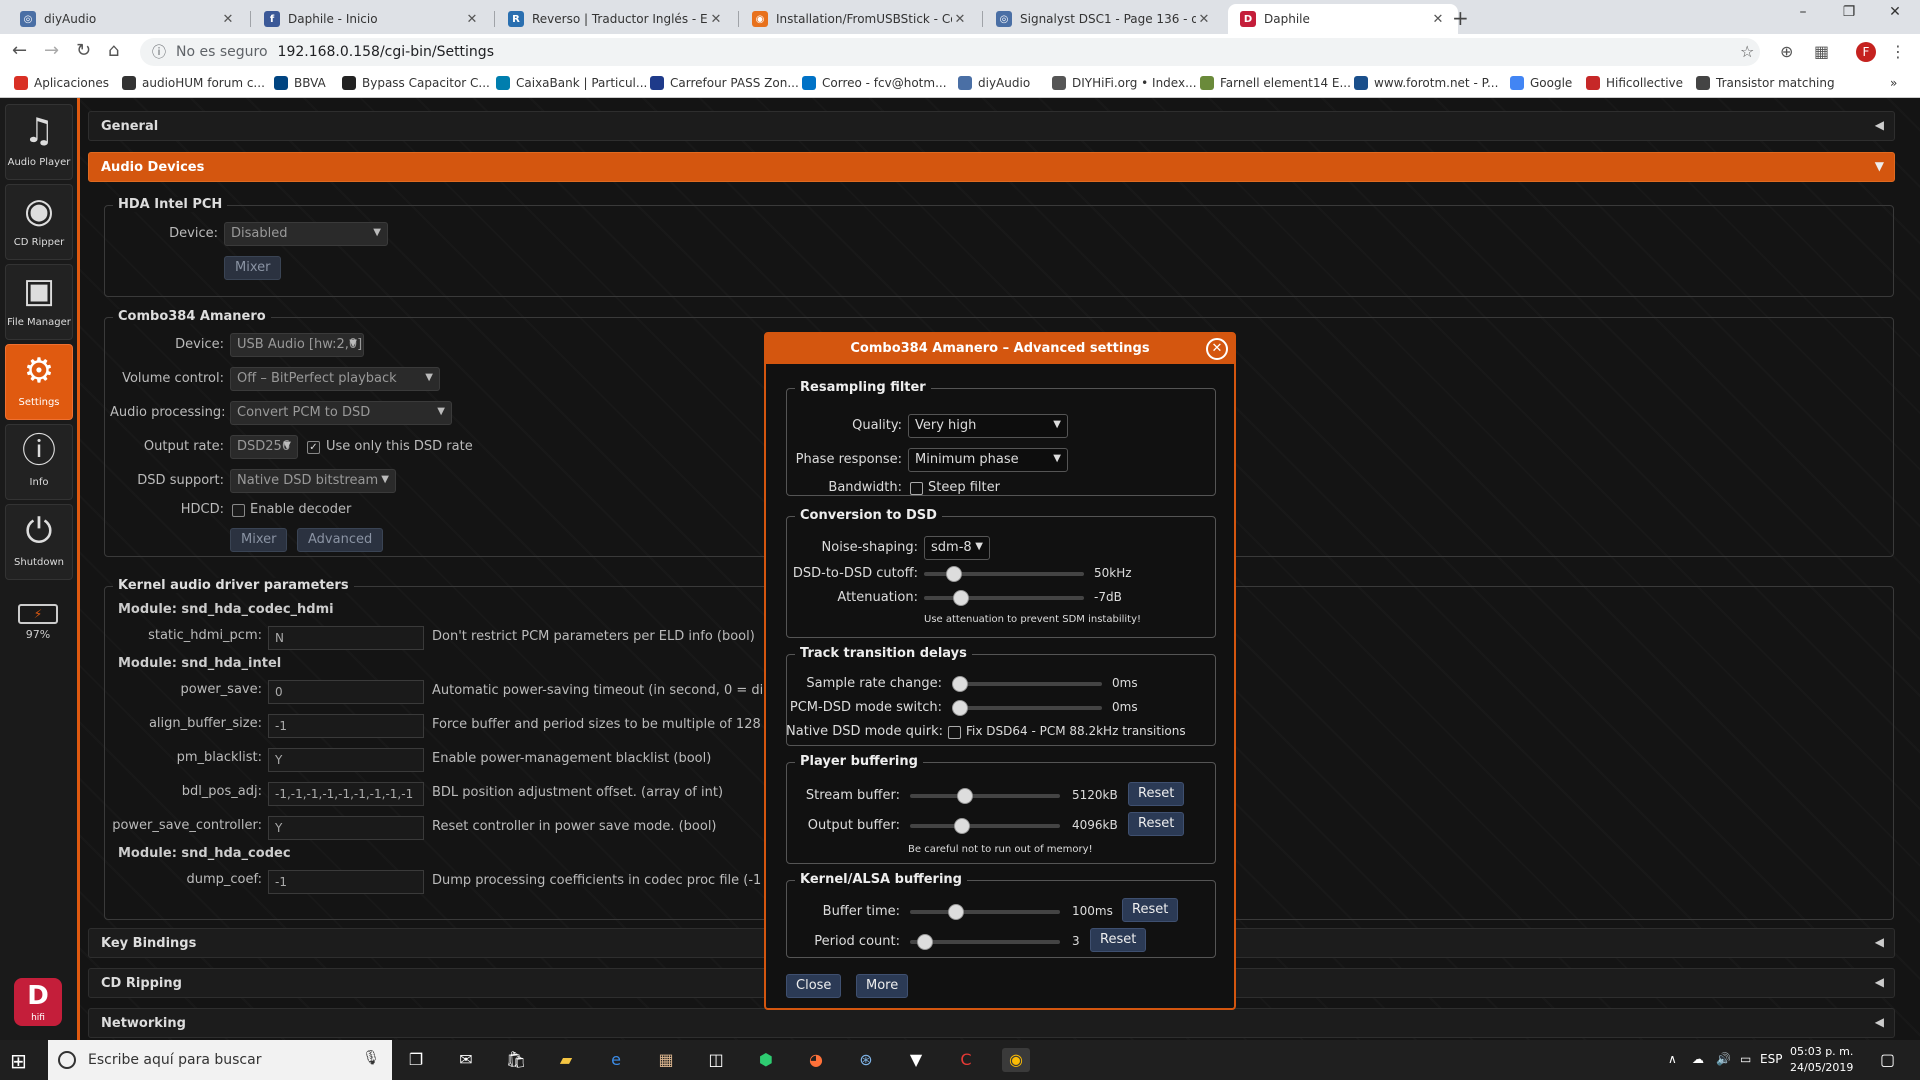 The height and width of the screenshot is (1080, 1920). What do you see at coordinates (83, 50) in the screenshot?
I see `reload-icon: ↻` at bounding box center [83, 50].